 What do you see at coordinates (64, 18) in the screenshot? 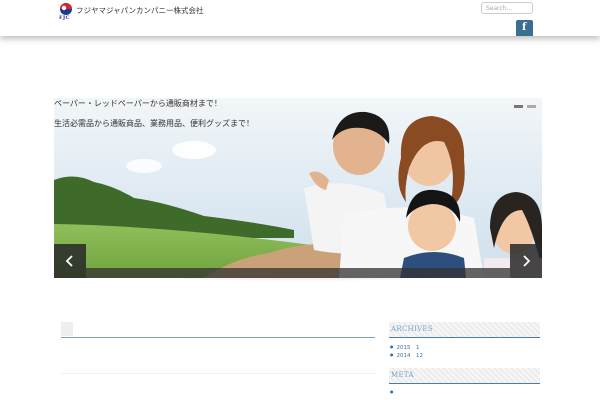
I see `logo-text: FJC` at bounding box center [64, 18].